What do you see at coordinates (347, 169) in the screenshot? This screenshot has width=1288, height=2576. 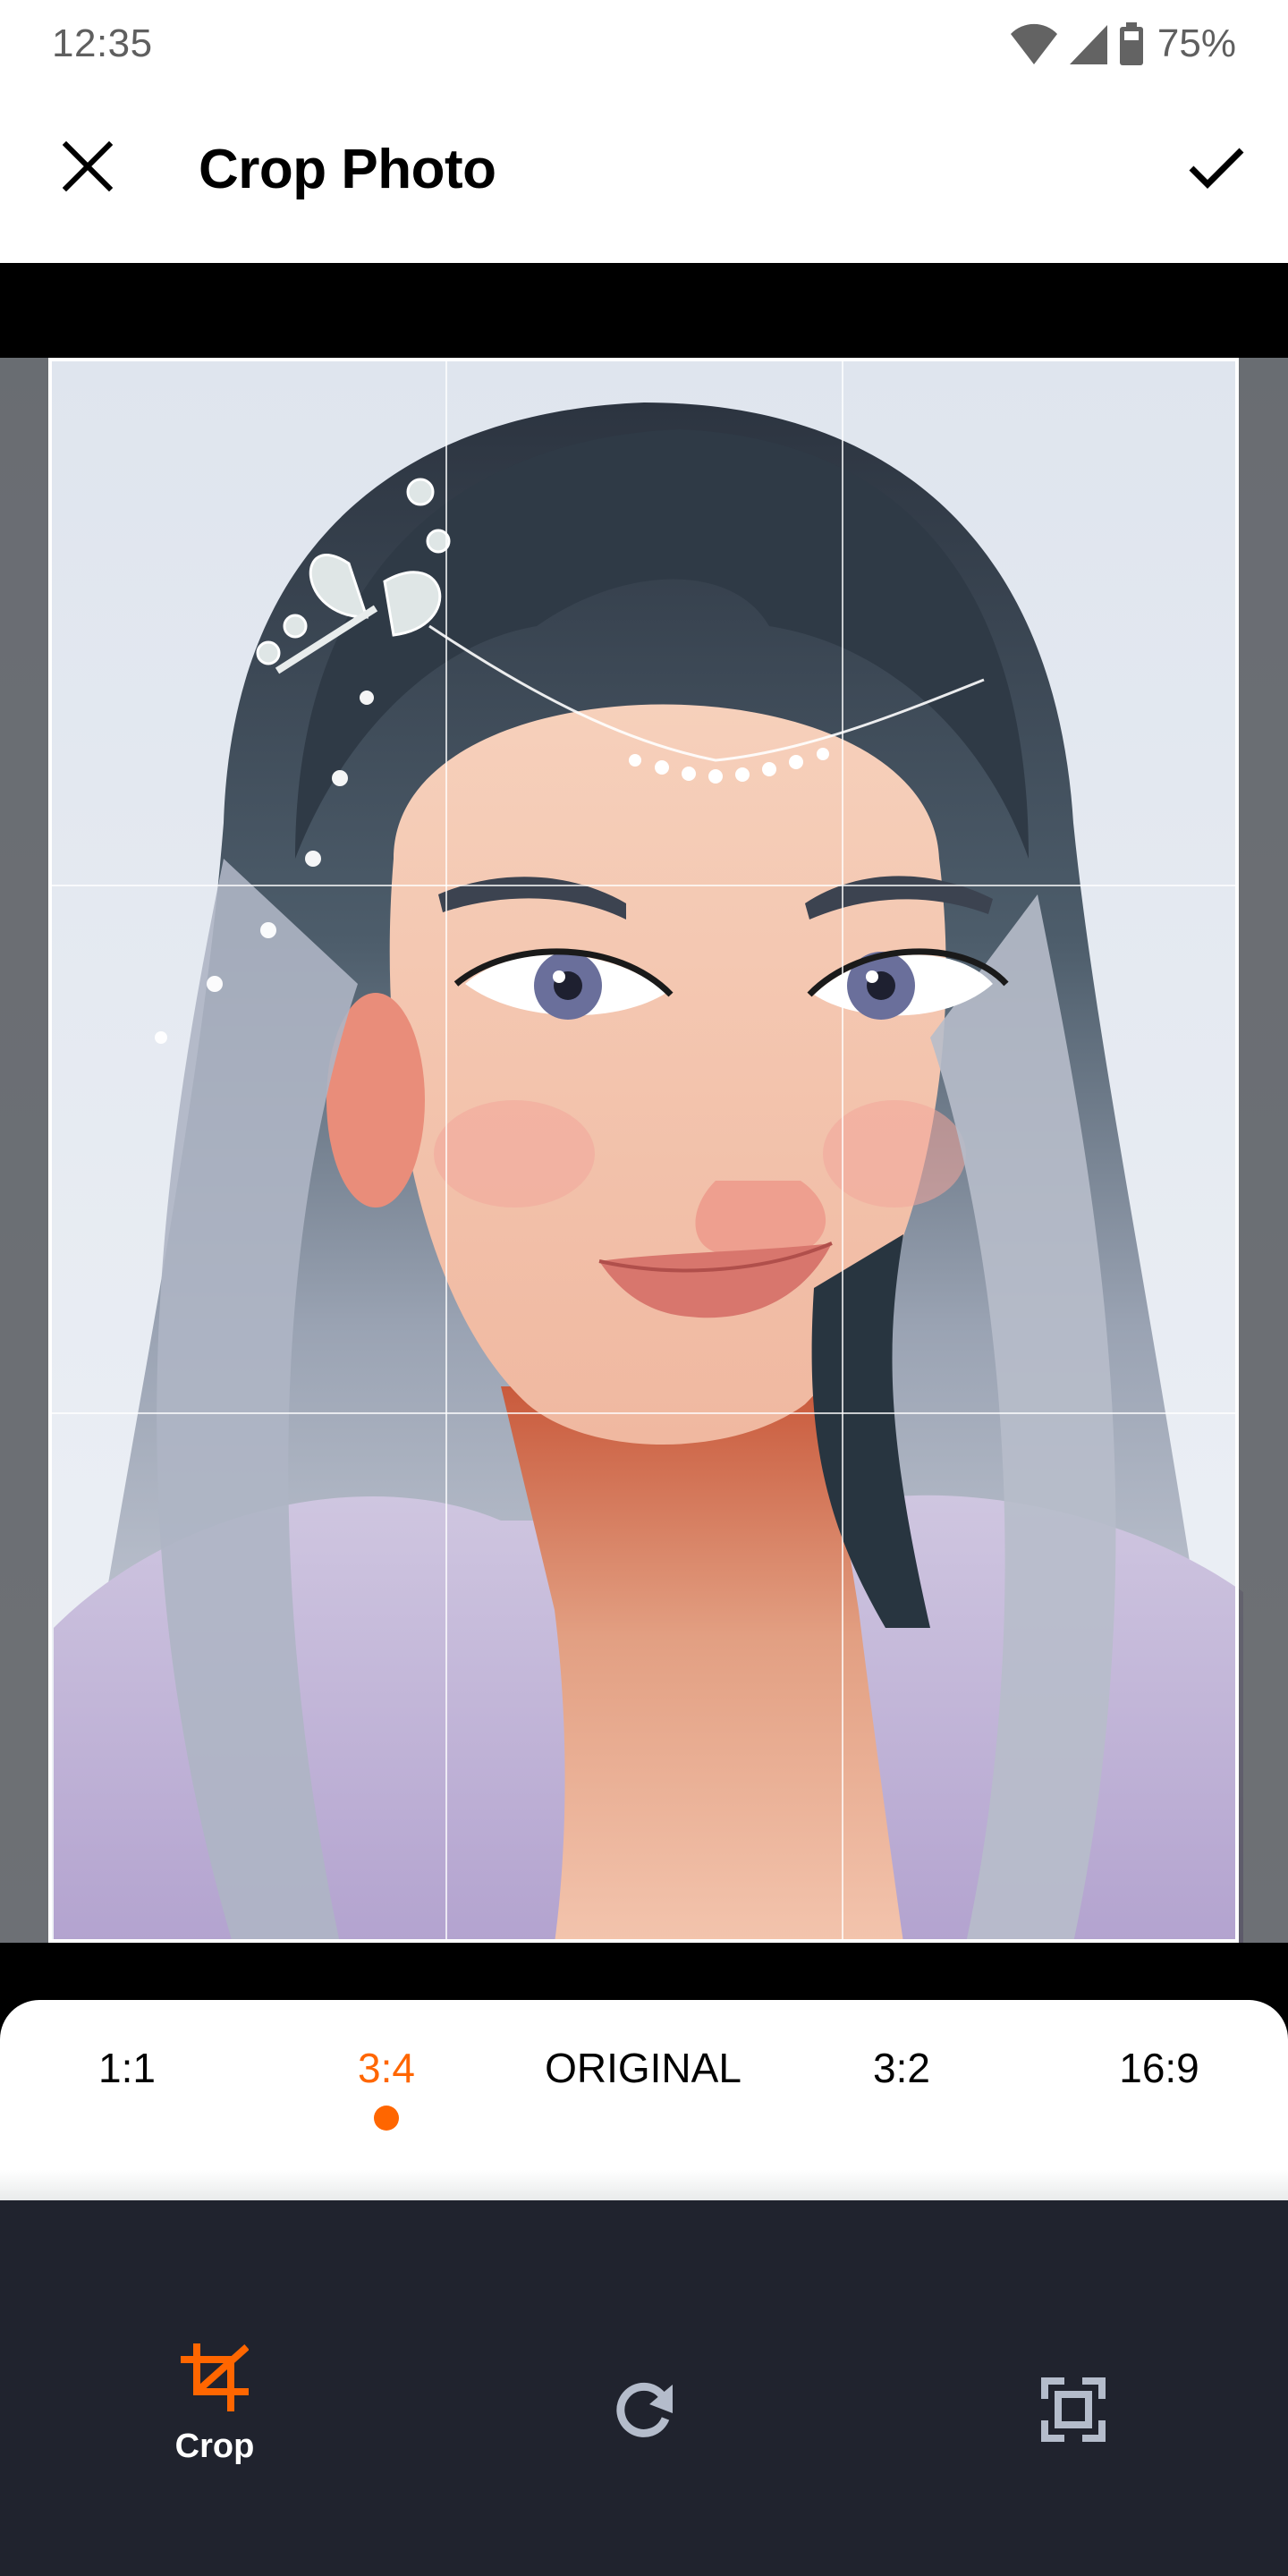 I see `page-title: Crop Photo` at bounding box center [347, 169].